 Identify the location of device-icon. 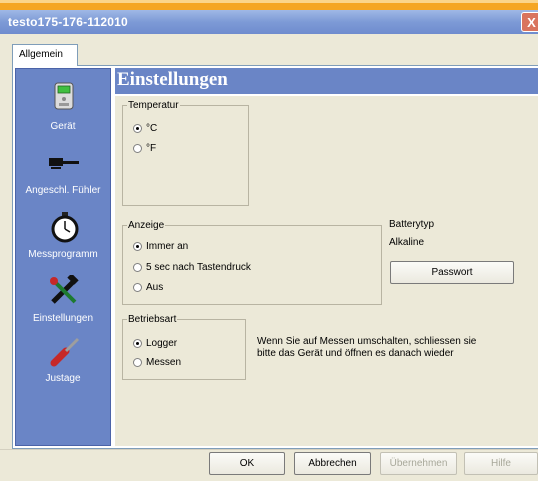
(64, 97).